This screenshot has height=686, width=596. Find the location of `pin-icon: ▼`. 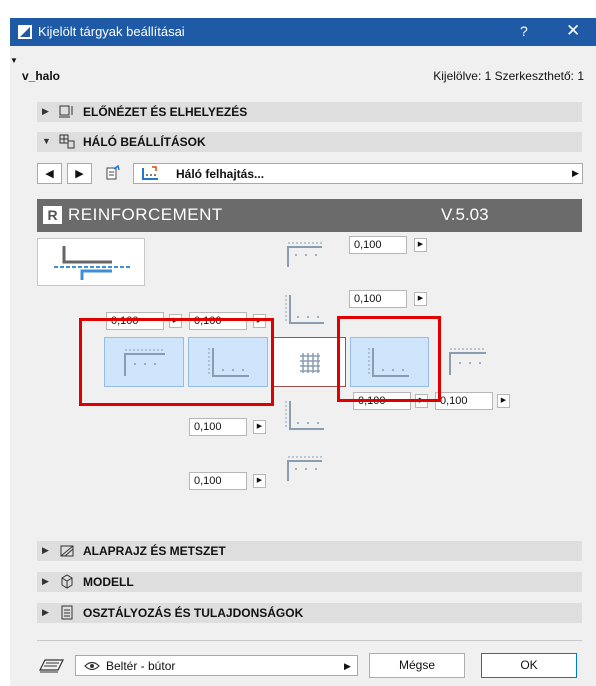

pin-icon: ▼ is located at coordinates (14, 60).